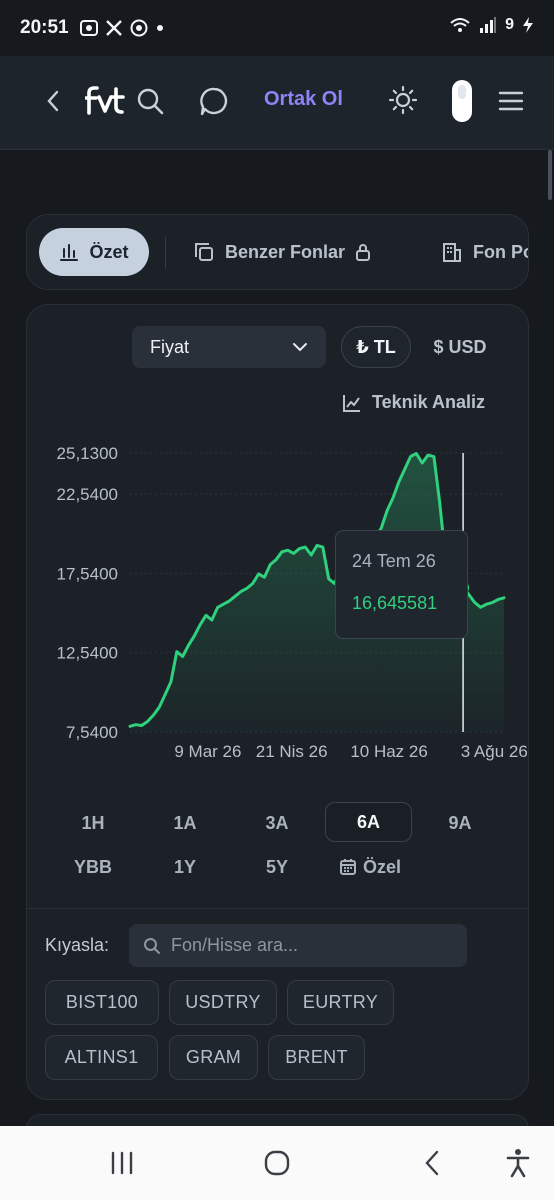 Image resolution: width=554 pixels, height=1200 pixels. Describe the element at coordinates (395, 603) in the screenshot. I see `tooltip-value: 16,645581` at that location.